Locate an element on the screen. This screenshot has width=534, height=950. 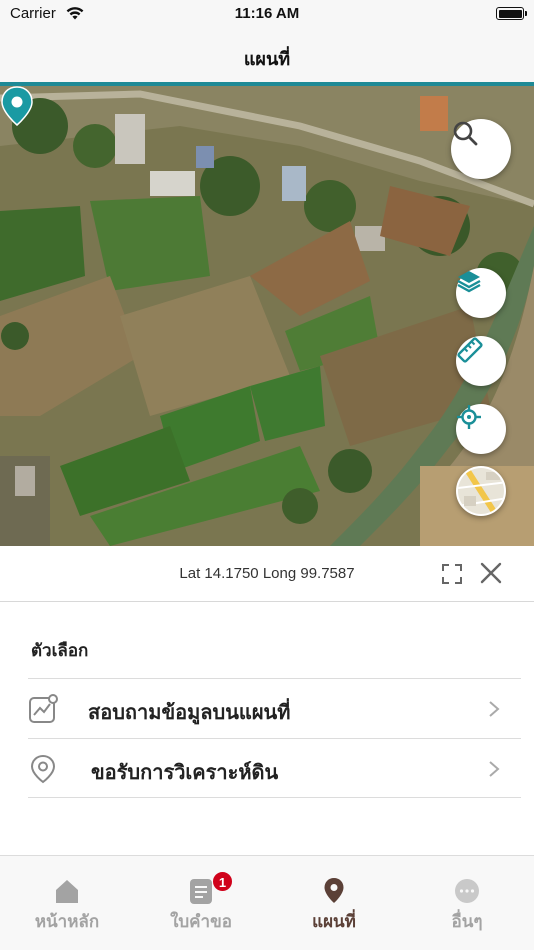
navigation-bar: แผนที่ is located at coordinates (267, 55).